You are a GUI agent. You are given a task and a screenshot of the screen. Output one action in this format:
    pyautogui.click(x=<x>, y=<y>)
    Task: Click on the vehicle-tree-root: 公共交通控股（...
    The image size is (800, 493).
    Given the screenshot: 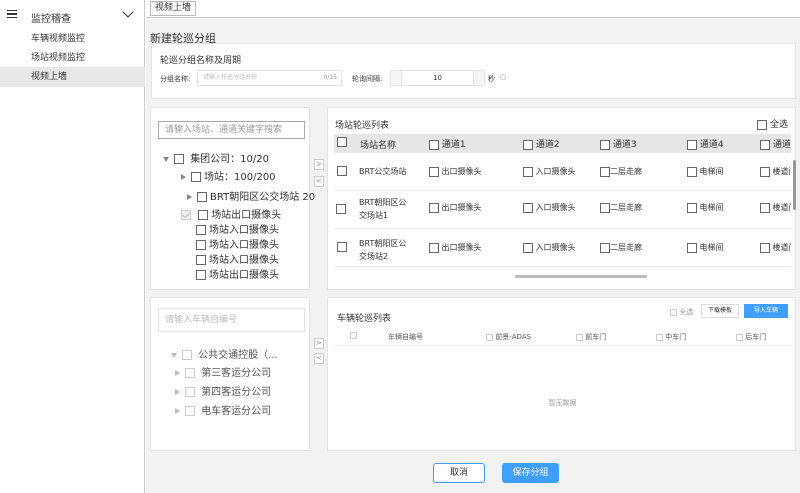 What is the action you would take?
    pyautogui.click(x=224, y=353)
    